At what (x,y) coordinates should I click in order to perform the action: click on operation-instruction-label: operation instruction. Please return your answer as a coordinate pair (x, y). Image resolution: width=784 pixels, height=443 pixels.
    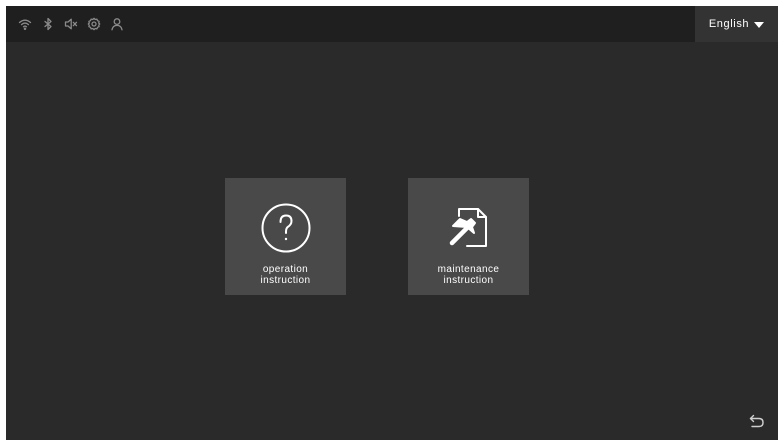
    Looking at the image, I should click on (285, 275).